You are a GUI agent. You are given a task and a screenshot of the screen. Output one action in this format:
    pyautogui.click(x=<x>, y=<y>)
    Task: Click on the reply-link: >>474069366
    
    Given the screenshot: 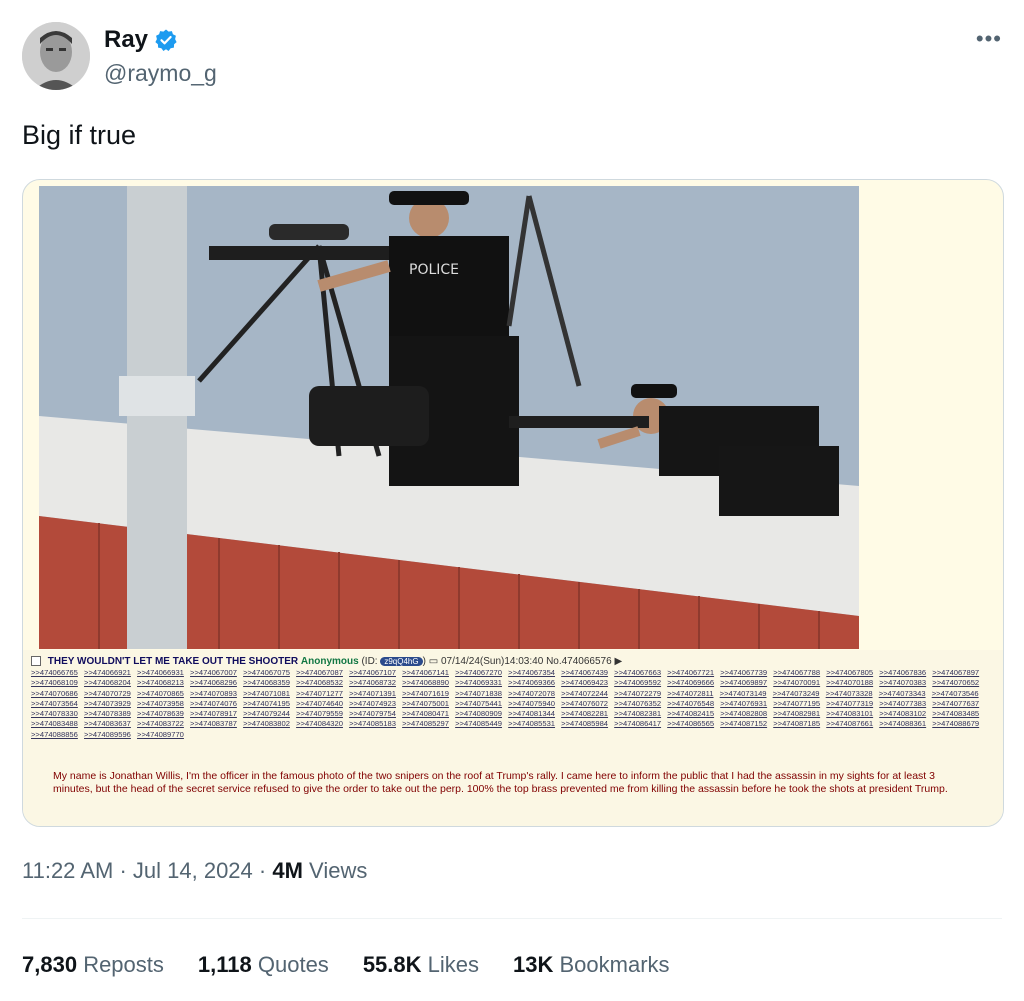 What is the action you would take?
    pyautogui.click(x=531, y=682)
    